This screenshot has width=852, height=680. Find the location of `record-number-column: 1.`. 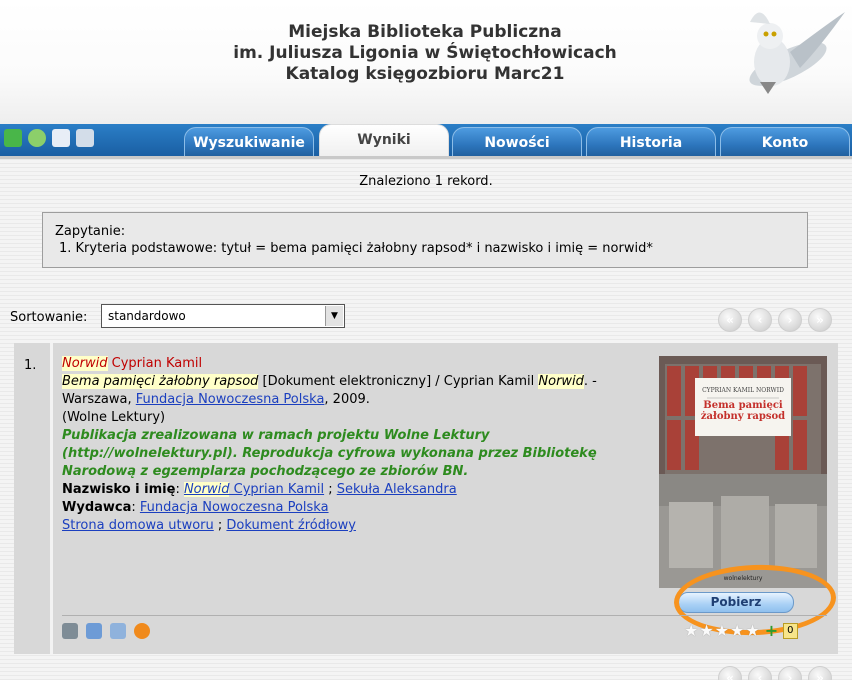

record-number-column: 1. is located at coordinates (32, 498).